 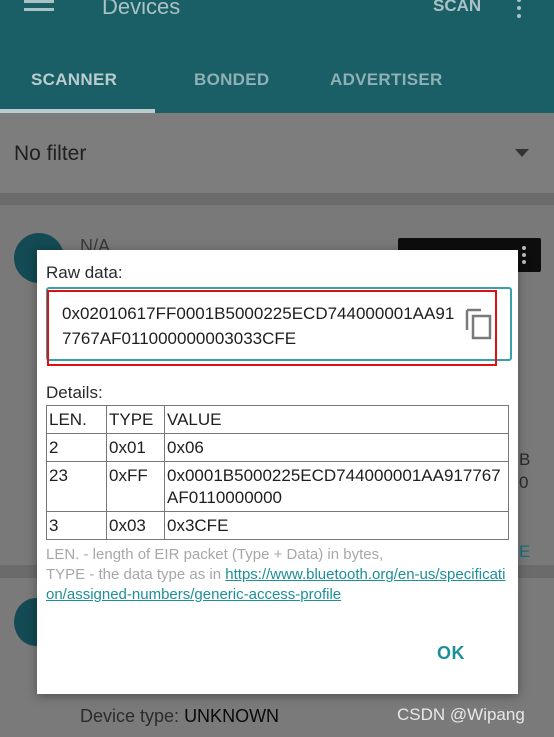 I want to click on ok-button: OK, so click(x=451, y=653).